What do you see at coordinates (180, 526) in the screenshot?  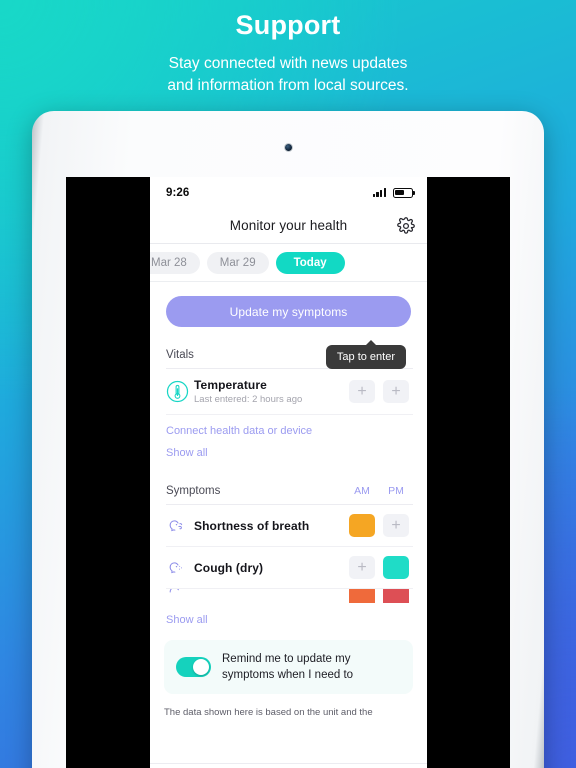 I see `shortness-of-breath-icon` at bounding box center [180, 526].